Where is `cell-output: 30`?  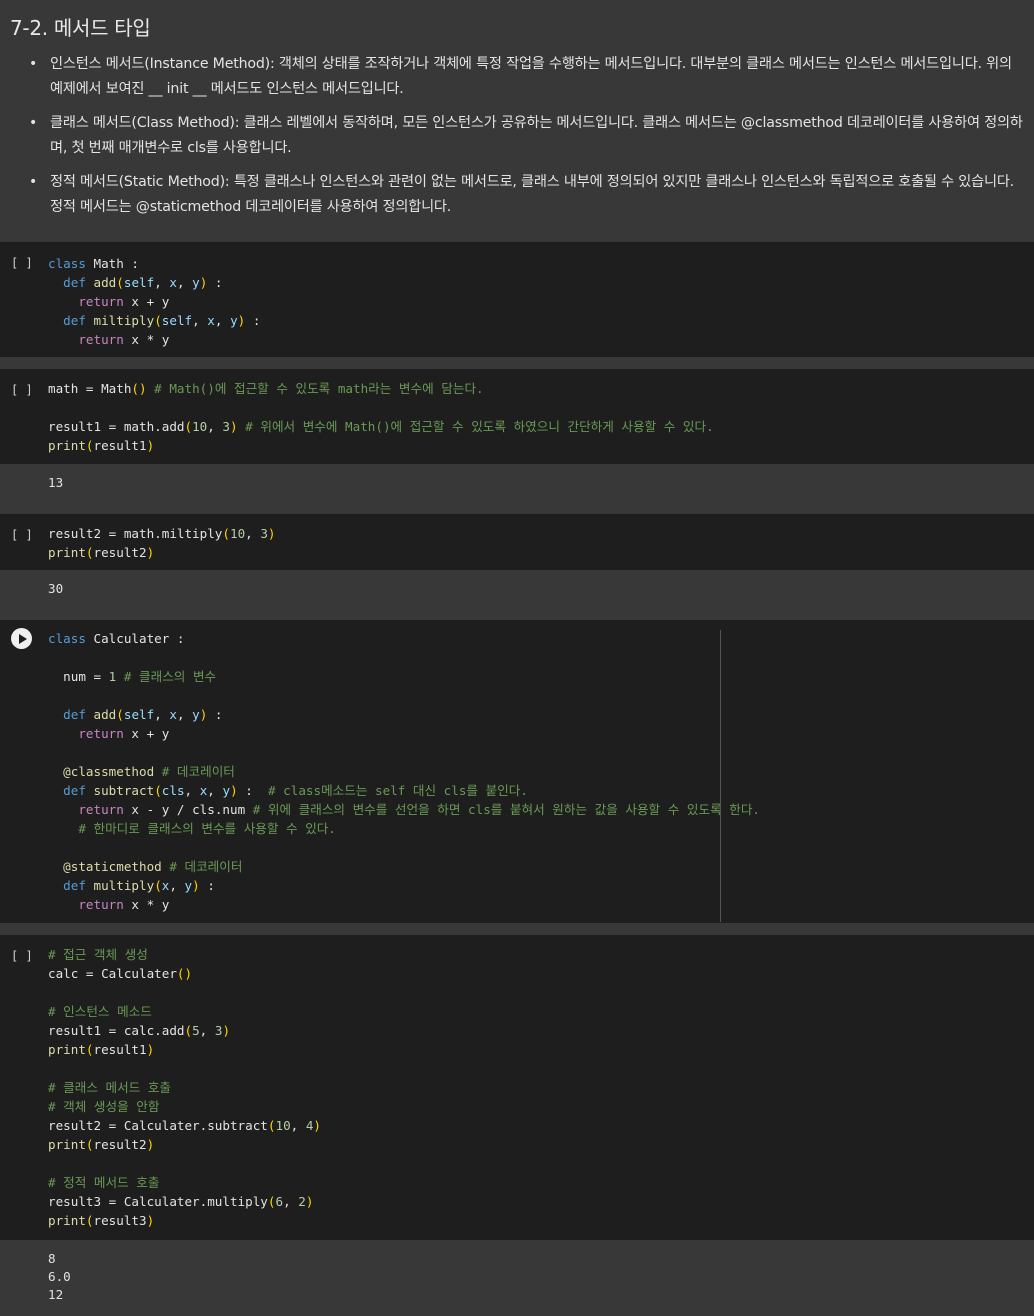
cell-output: 30 is located at coordinates (517, 589).